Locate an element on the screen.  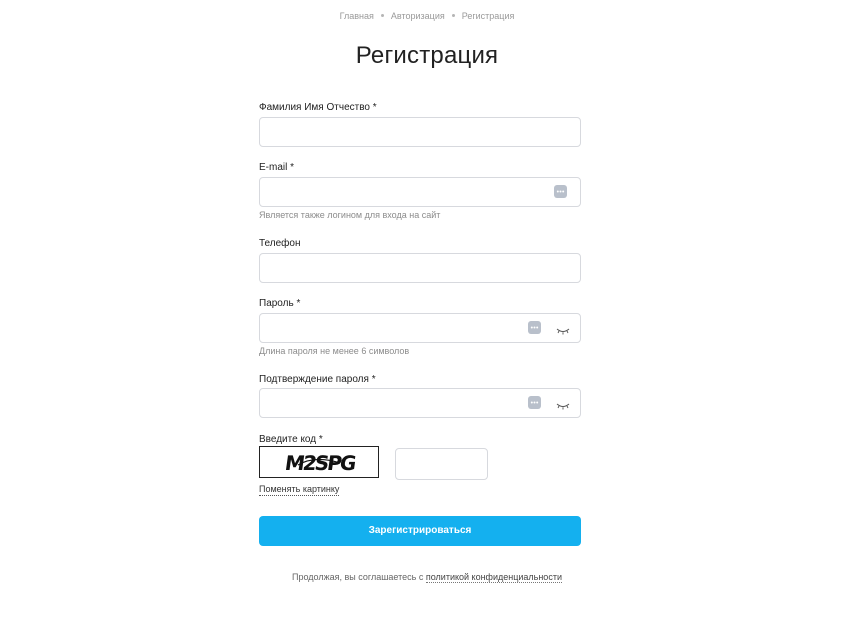
password-confirm-input is located at coordinates (420, 403).